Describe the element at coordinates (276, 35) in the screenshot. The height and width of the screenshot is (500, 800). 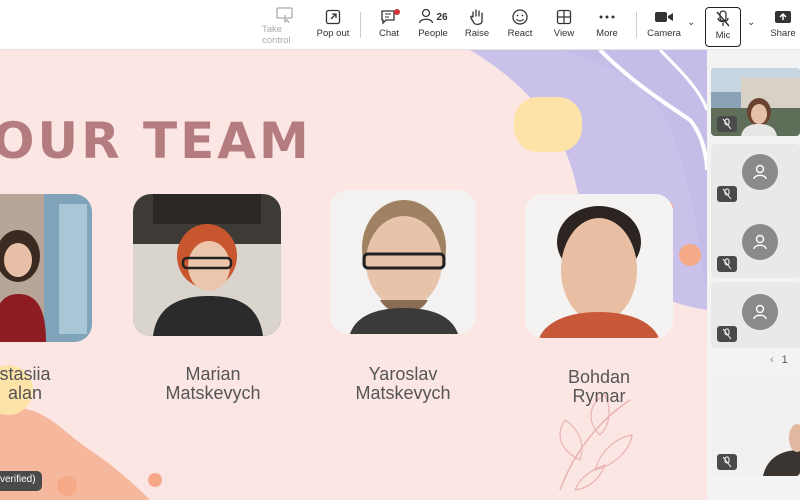
I see `take-control-label: Take control` at that location.